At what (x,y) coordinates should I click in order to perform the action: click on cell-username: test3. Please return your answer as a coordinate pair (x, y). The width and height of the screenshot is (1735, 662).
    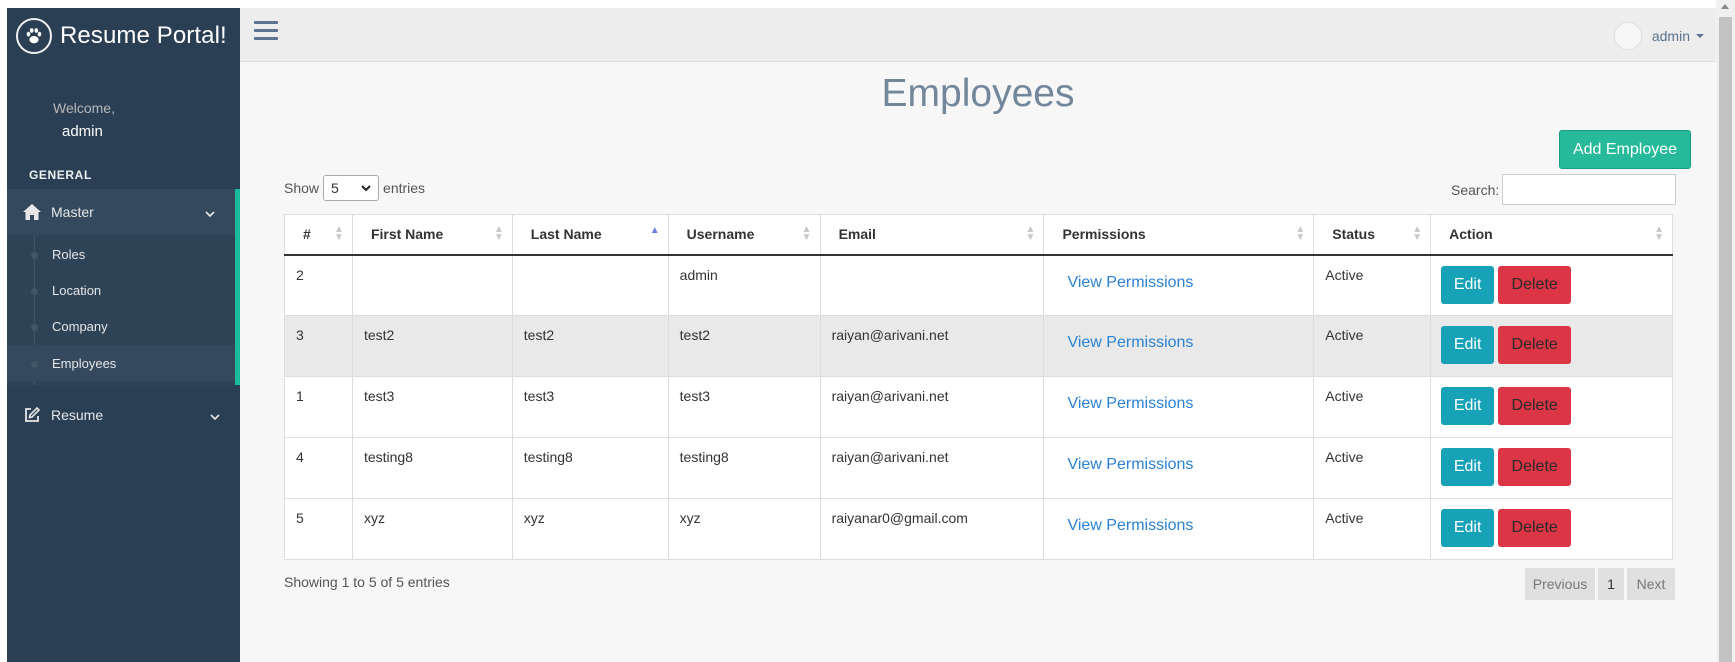
    Looking at the image, I should click on (744, 407).